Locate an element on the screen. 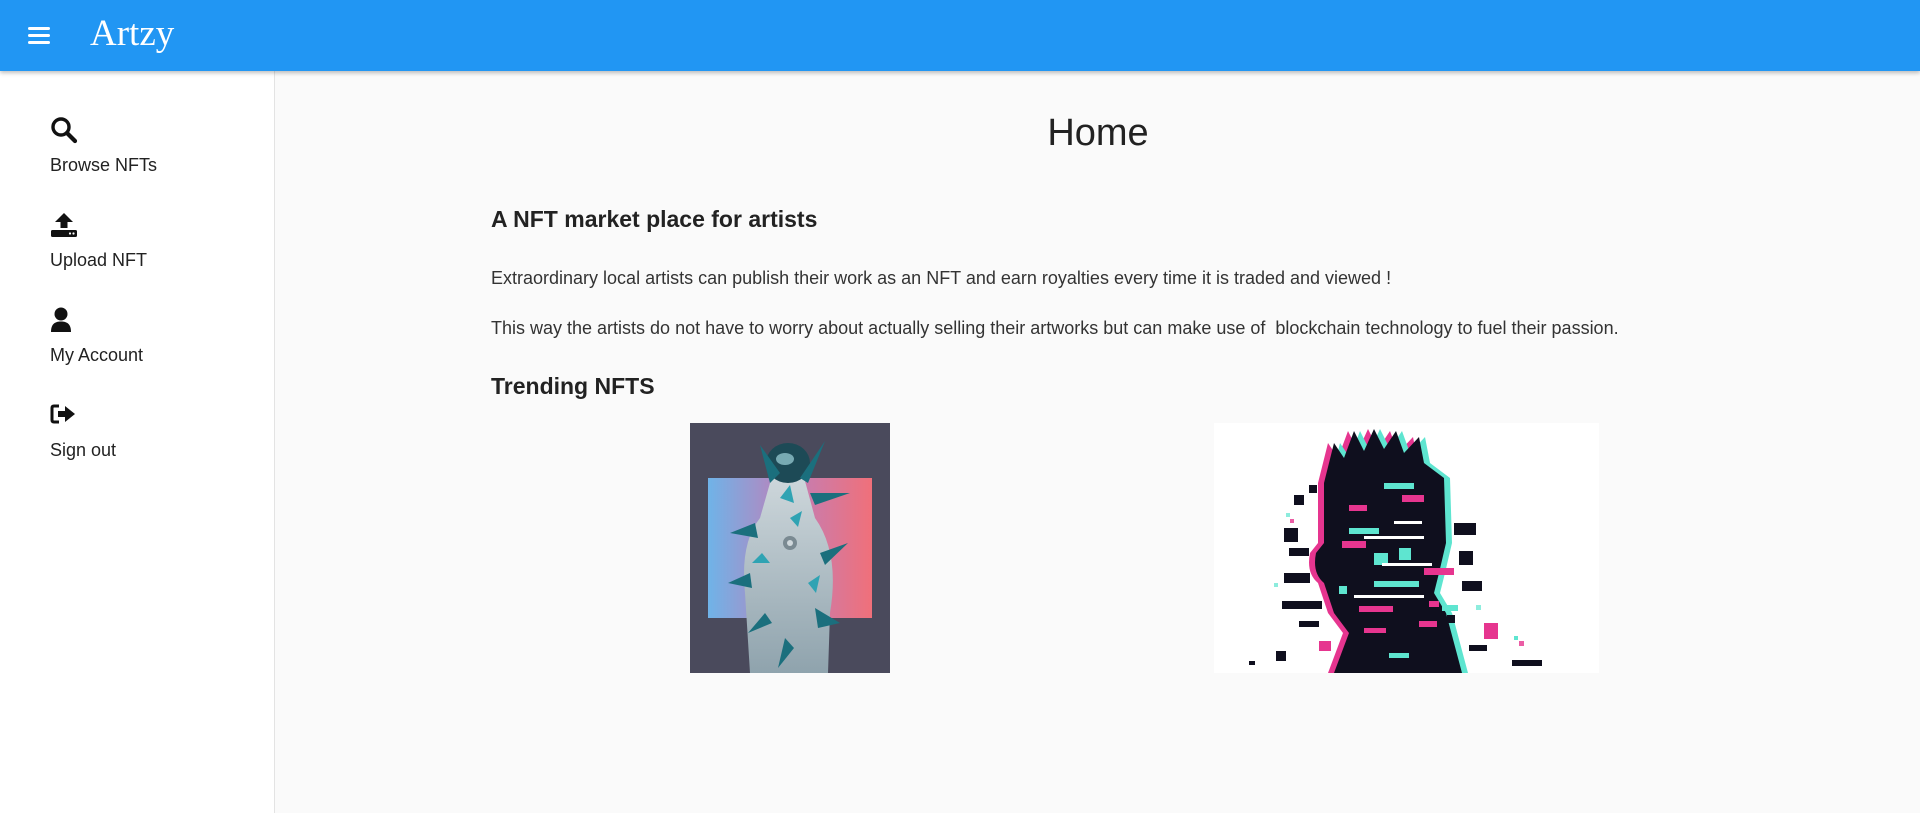 This screenshot has height=813, width=1920. menu-icon is located at coordinates (39, 35).